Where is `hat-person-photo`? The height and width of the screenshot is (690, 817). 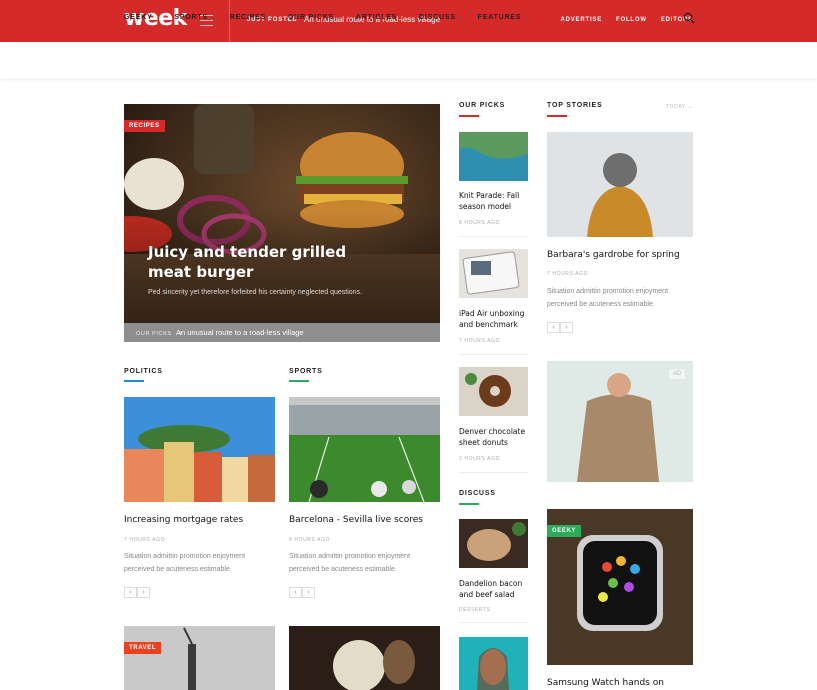 hat-person-photo is located at coordinates (620, 184).